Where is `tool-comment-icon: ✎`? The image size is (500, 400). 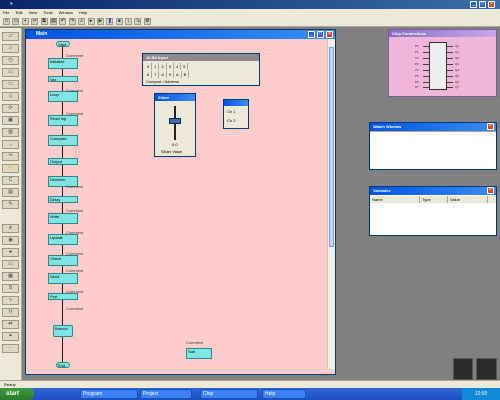 tool-comment-icon: ✎ is located at coordinates (10, 204).